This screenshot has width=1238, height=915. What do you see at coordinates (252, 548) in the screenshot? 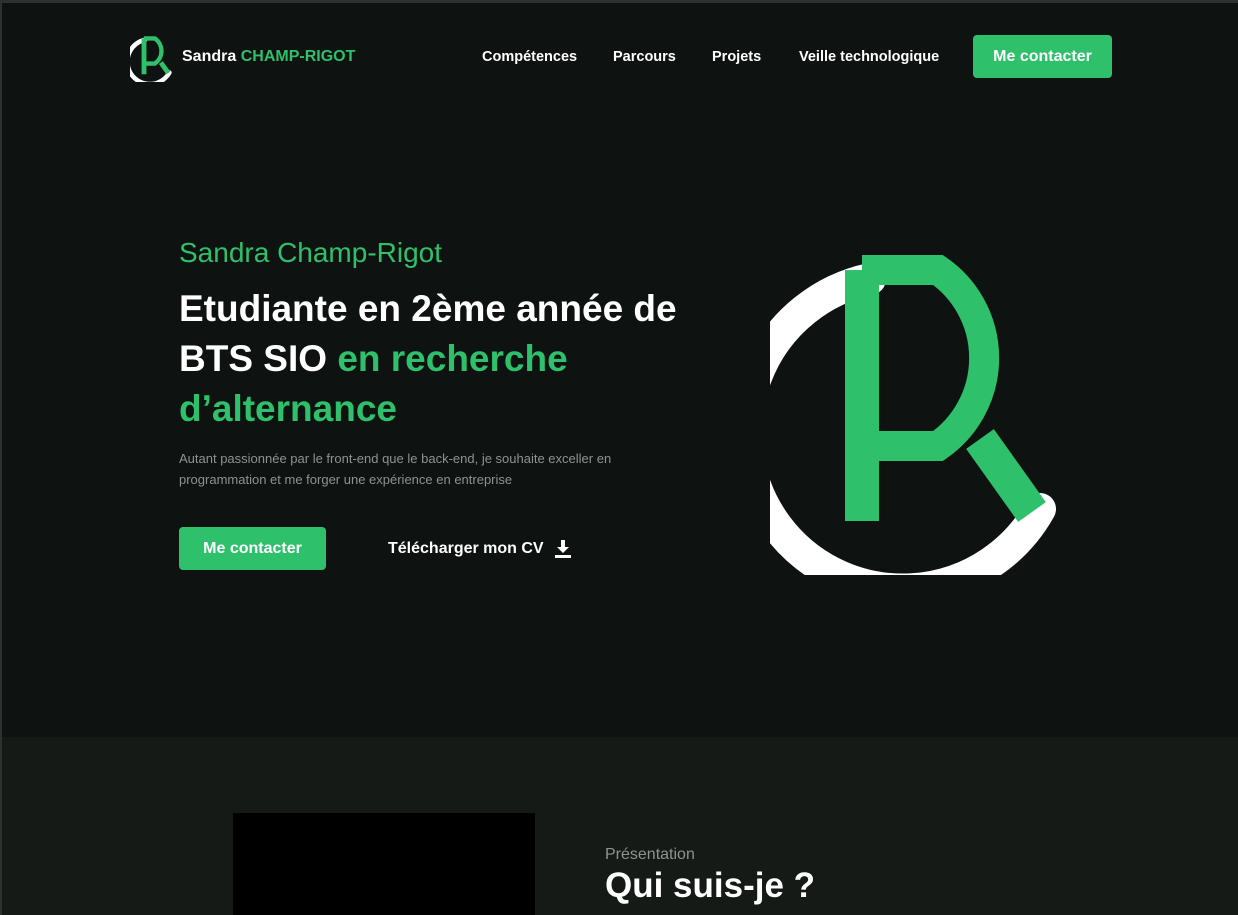
I see `hero-contact-button: Me contacter` at bounding box center [252, 548].